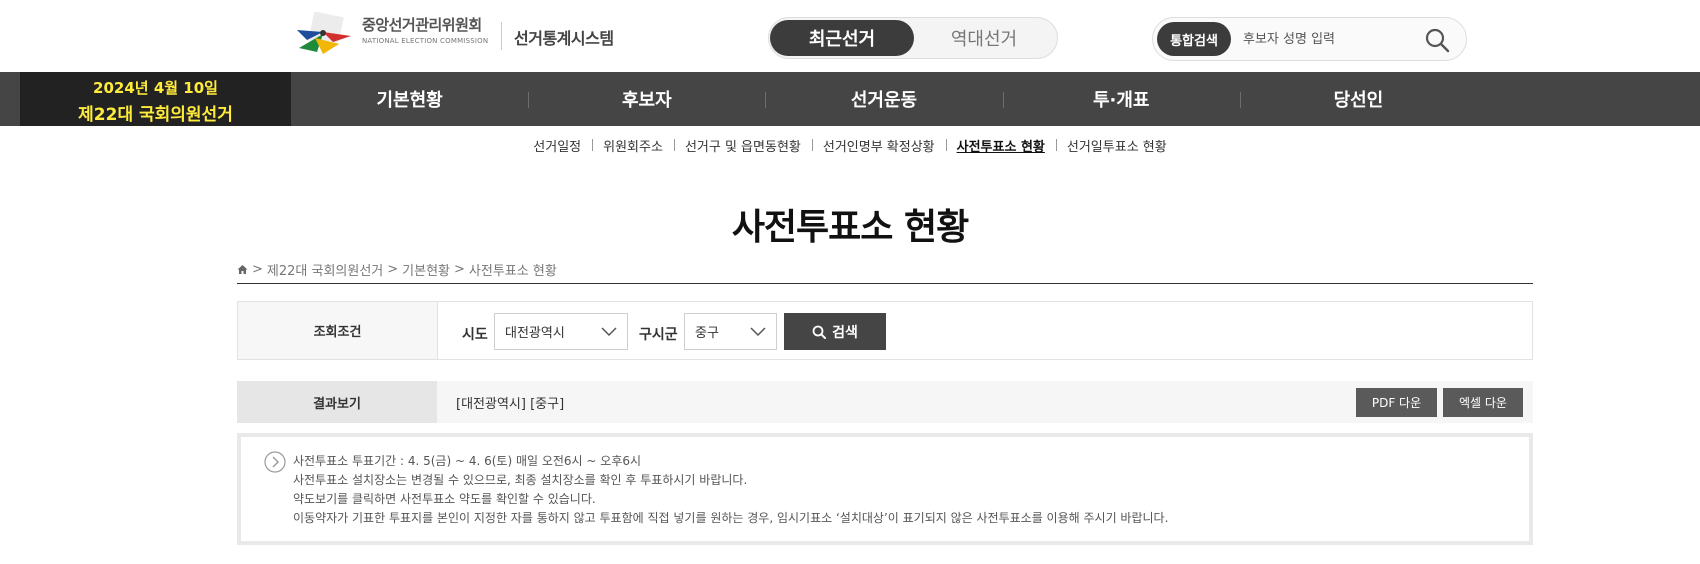 This screenshot has width=1700, height=564. I want to click on notice-line: 약도보기를 클릭하면 사전투표소 약도를 확인할 수 있습니다., so click(444, 499).